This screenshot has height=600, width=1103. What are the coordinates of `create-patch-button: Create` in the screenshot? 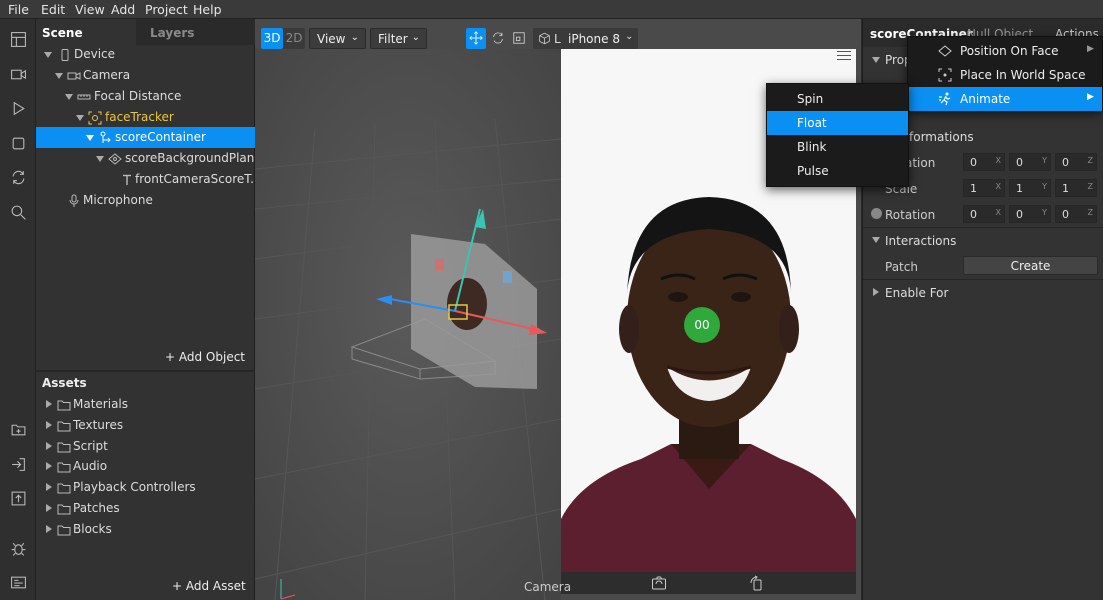 It's located at (1030, 265).